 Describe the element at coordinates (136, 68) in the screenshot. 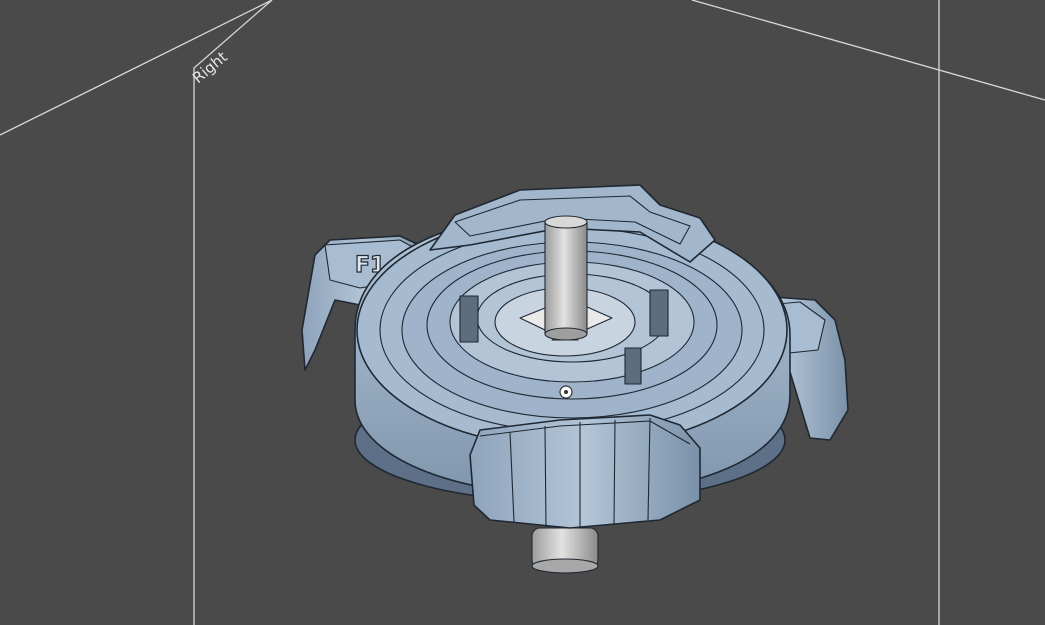

I see `top-plane-edge` at that location.